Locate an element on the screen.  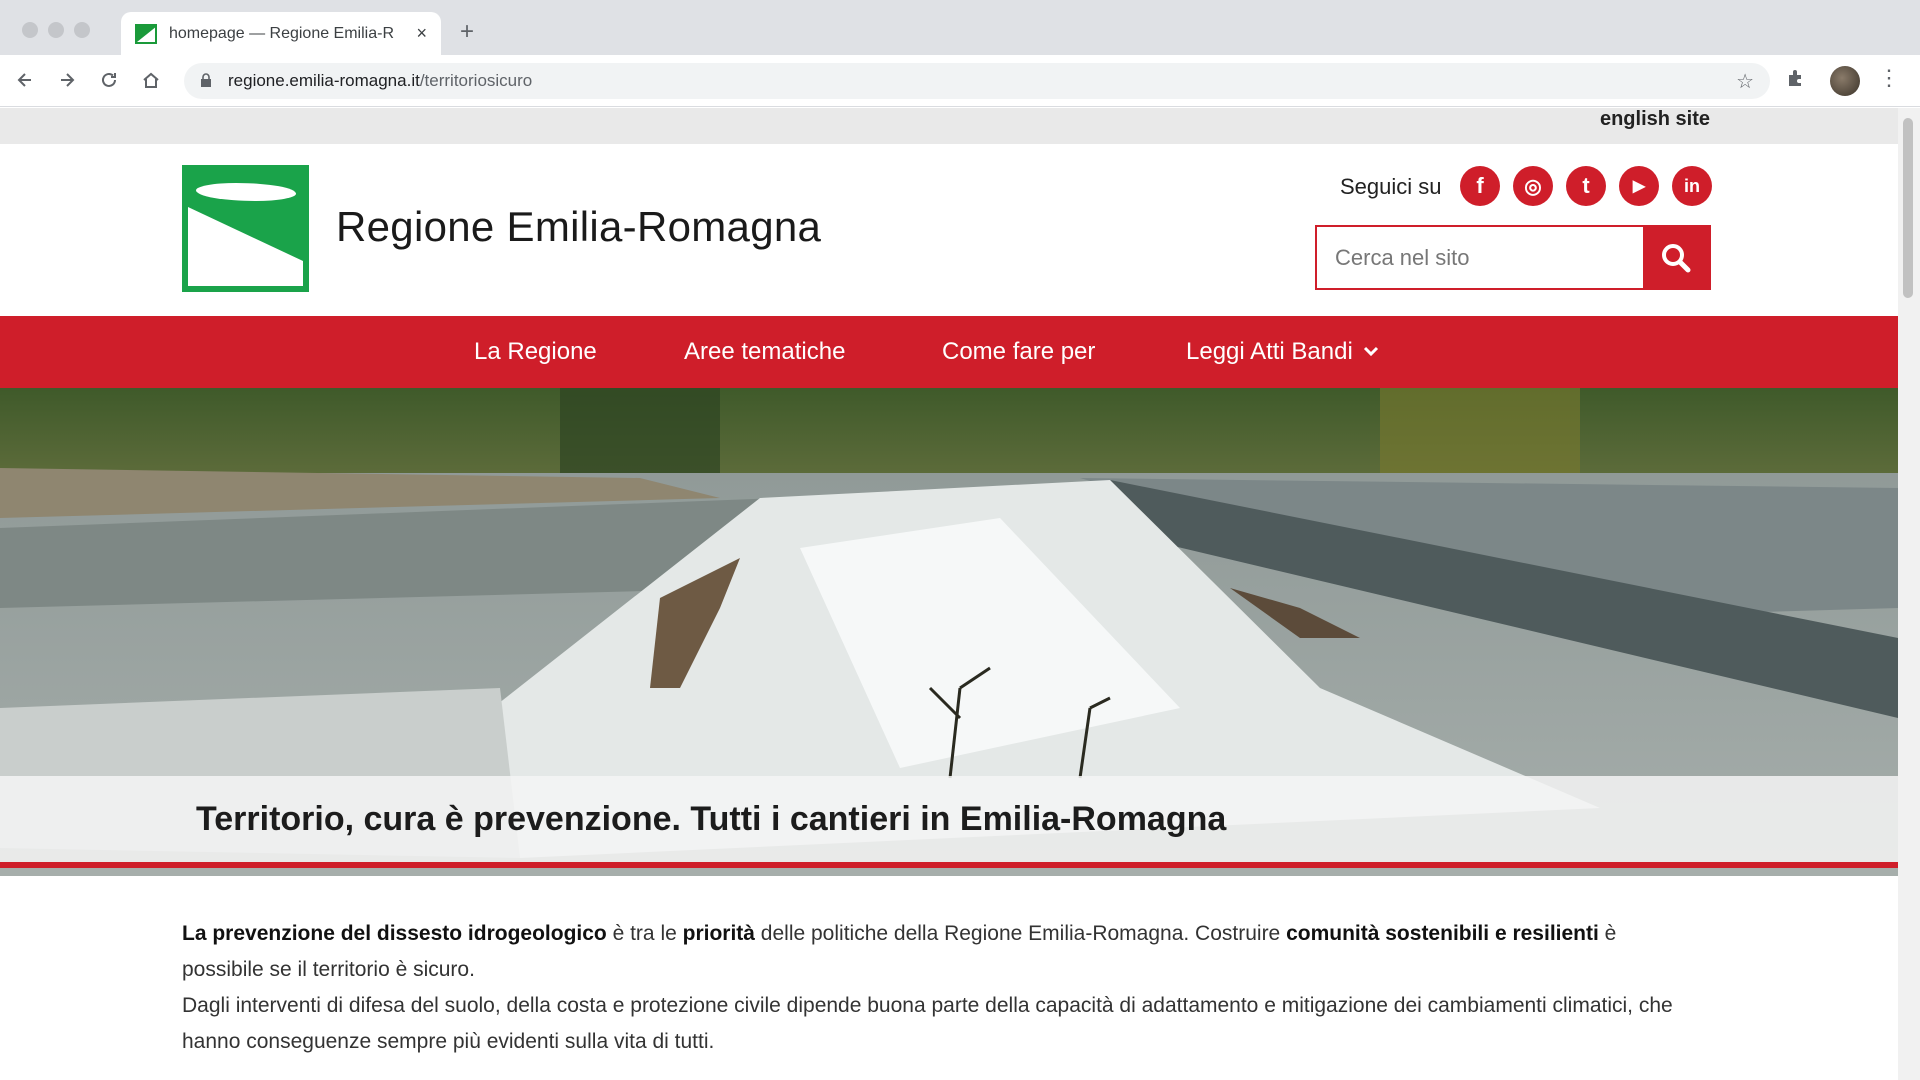
bookmark-star-icon: ☆ is located at coordinates (1745, 81).